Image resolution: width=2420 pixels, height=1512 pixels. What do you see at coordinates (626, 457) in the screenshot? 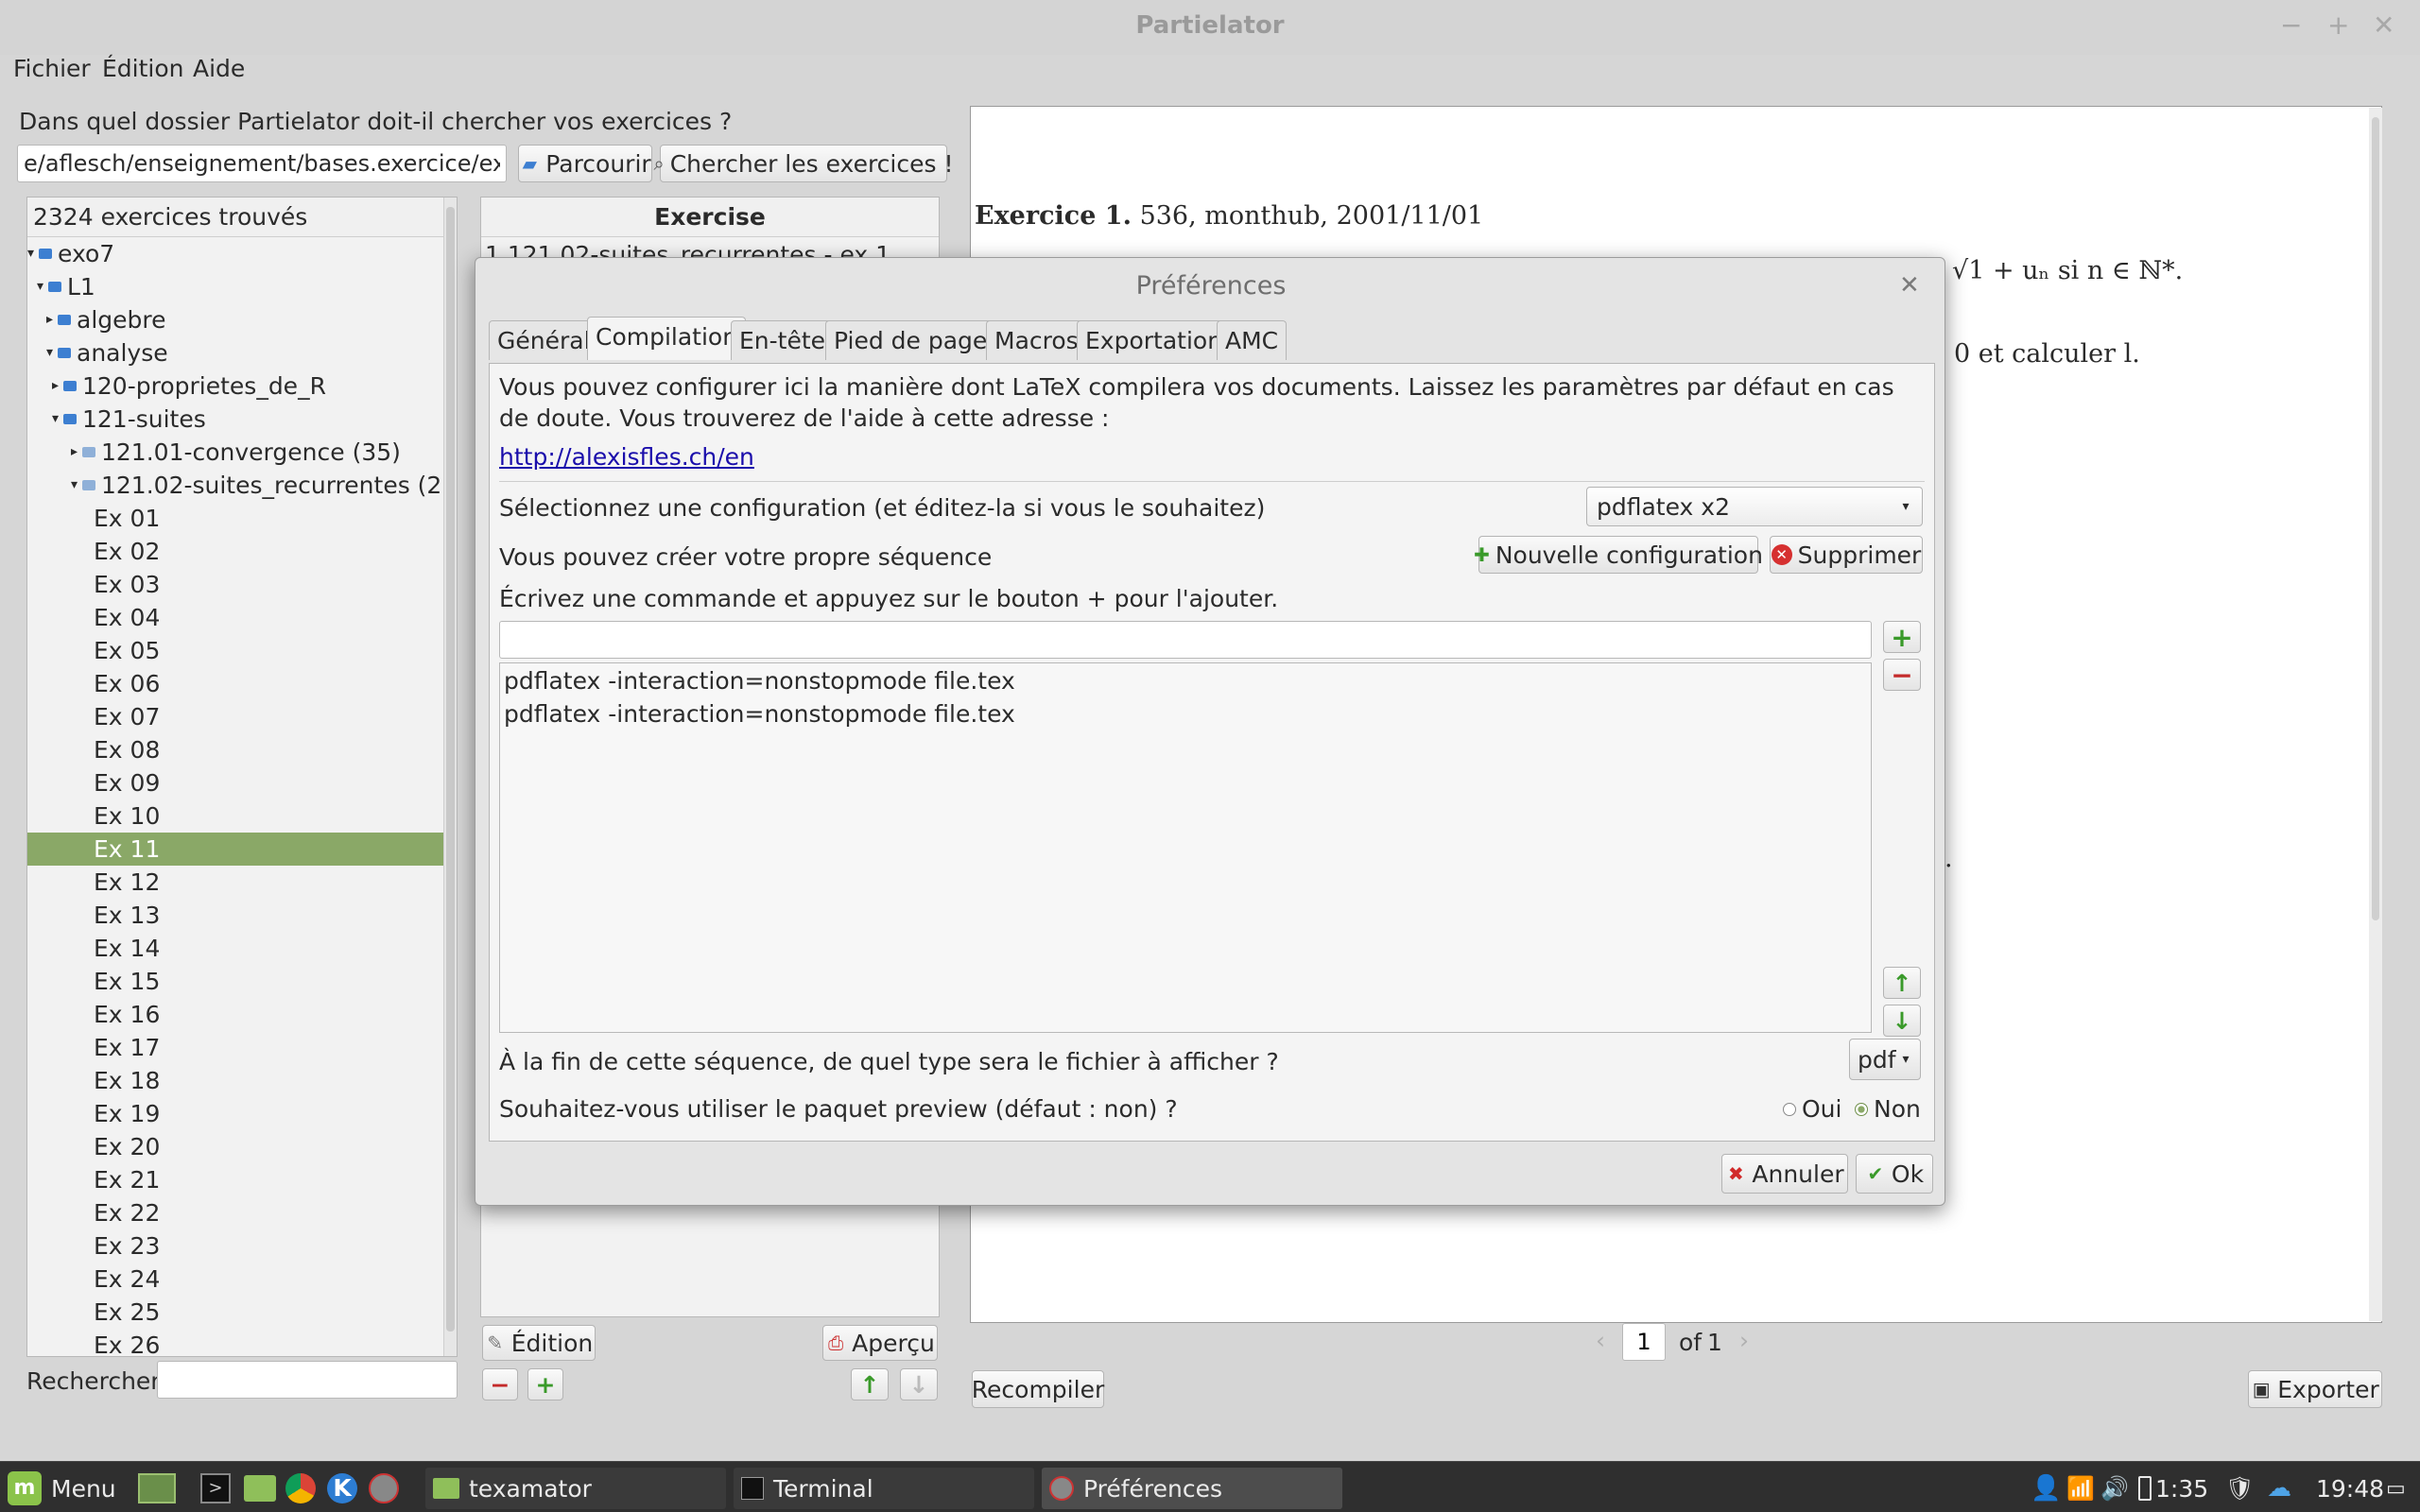
I see `help-link: http://alexisfles.ch/en` at bounding box center [626, 457].